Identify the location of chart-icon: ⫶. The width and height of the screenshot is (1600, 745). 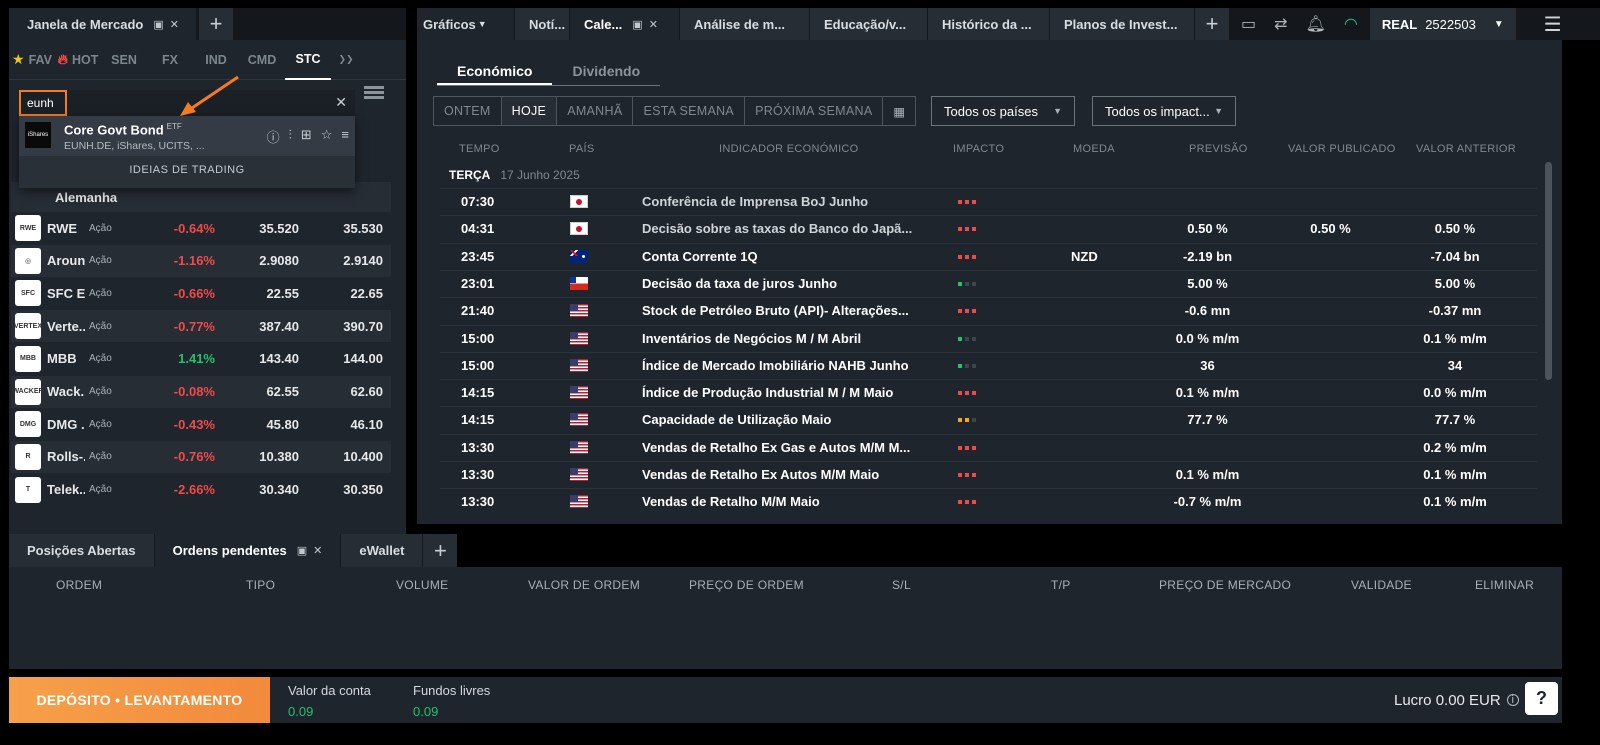
(290, 136).